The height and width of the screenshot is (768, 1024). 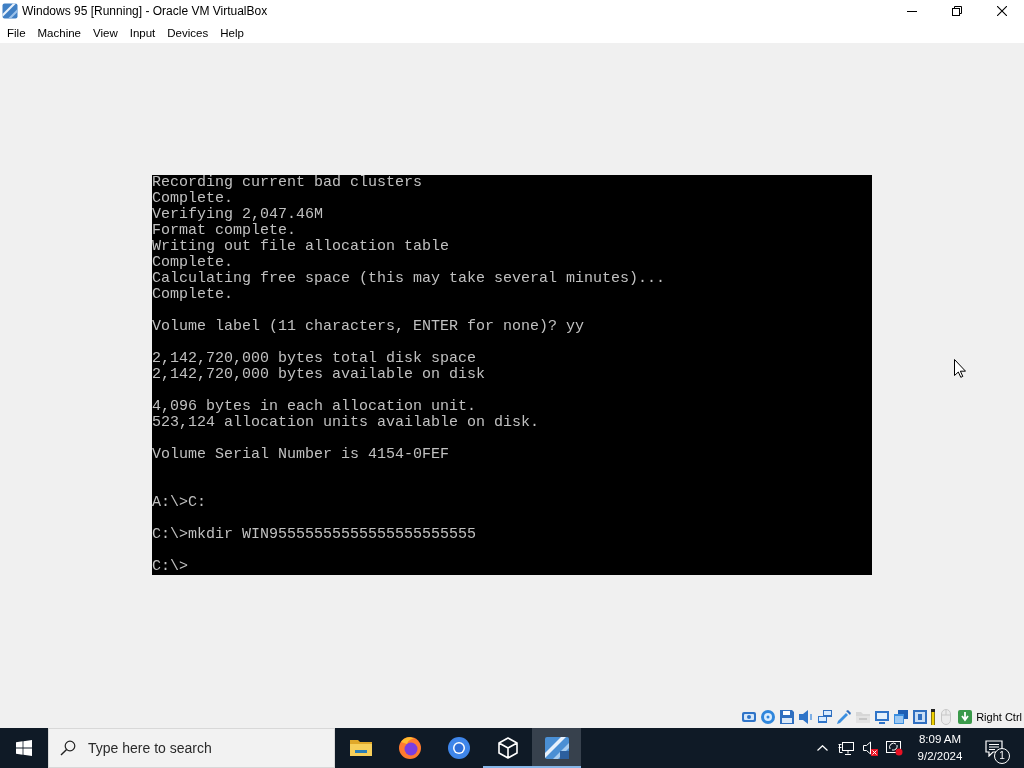 What do you see at coordinates (911, 11) in the screenshot?
I see `minimize-icon` at bounding box center [911, 11].